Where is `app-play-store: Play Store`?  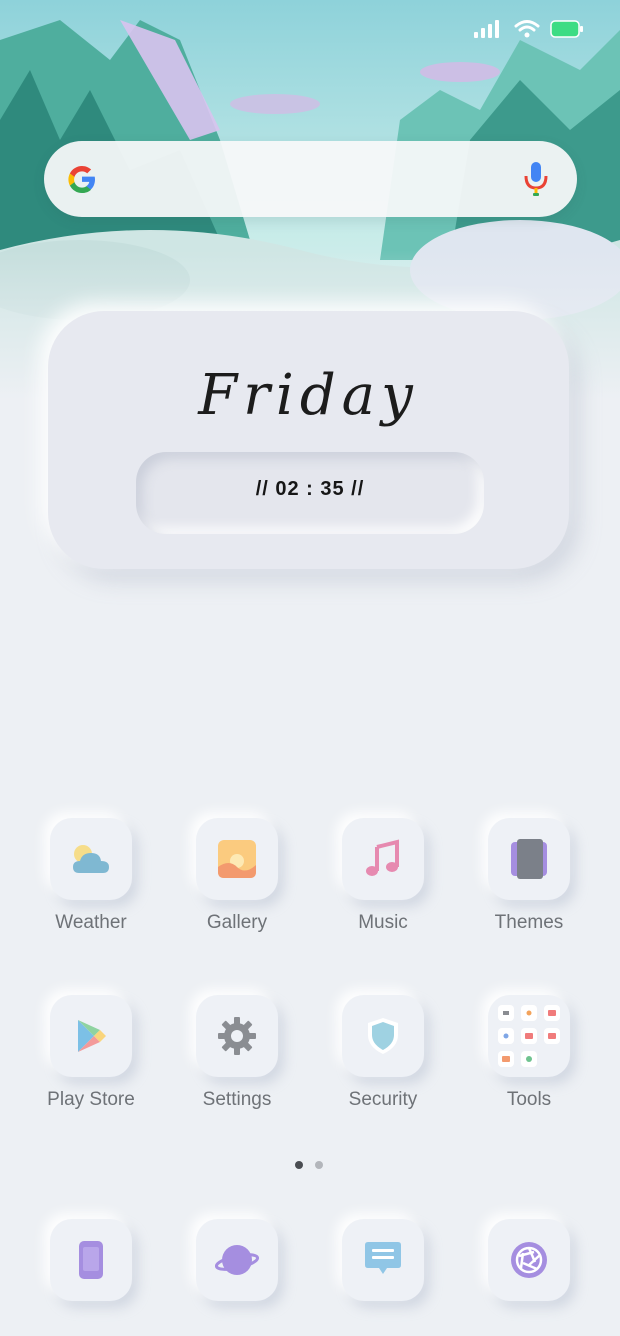 app-play-store: Play Store is located at coordinates (91, 1053).